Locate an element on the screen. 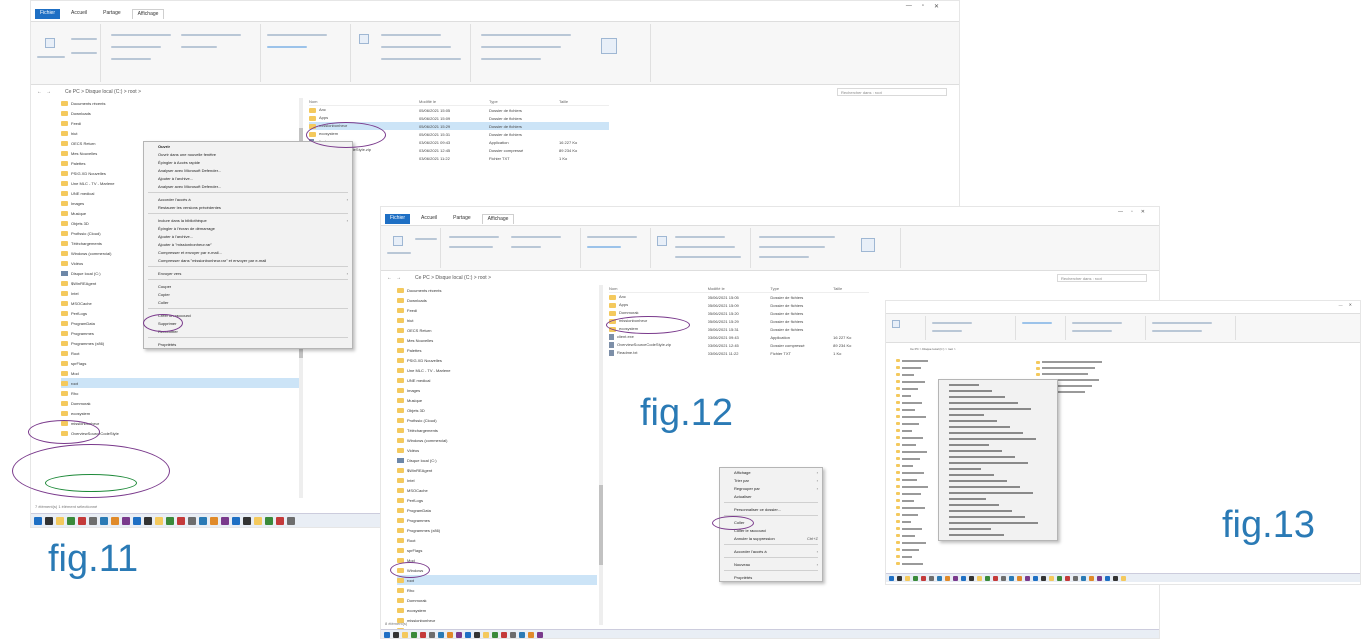 The height and width of the screenshot is (639, 1361). menu-item: Couper is located at coordinates (248, 286).